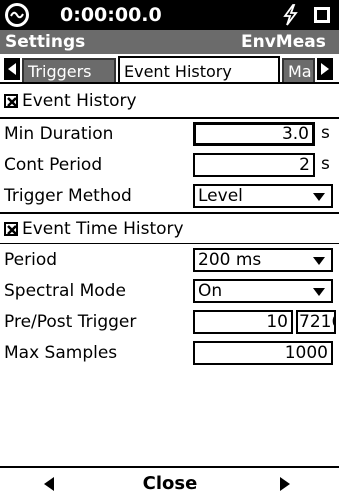 The height and width of the screenshot is (499, 339). Describe the element at coordinates (169, 243) in the screenshot. I see `divider` at that location.